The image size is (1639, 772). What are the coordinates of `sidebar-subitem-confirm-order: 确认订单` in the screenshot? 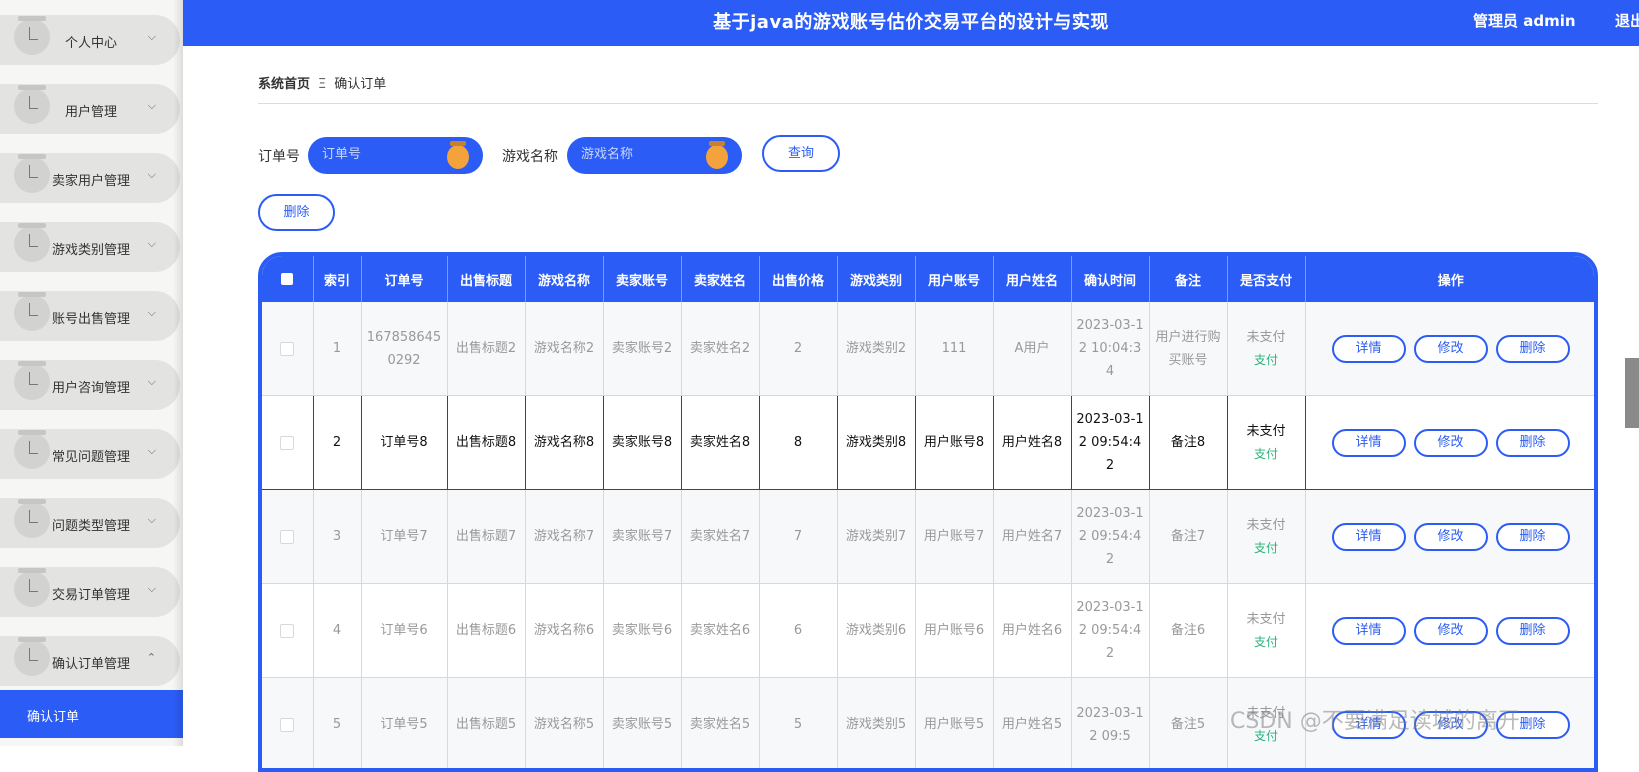 It's located at (91, 714).